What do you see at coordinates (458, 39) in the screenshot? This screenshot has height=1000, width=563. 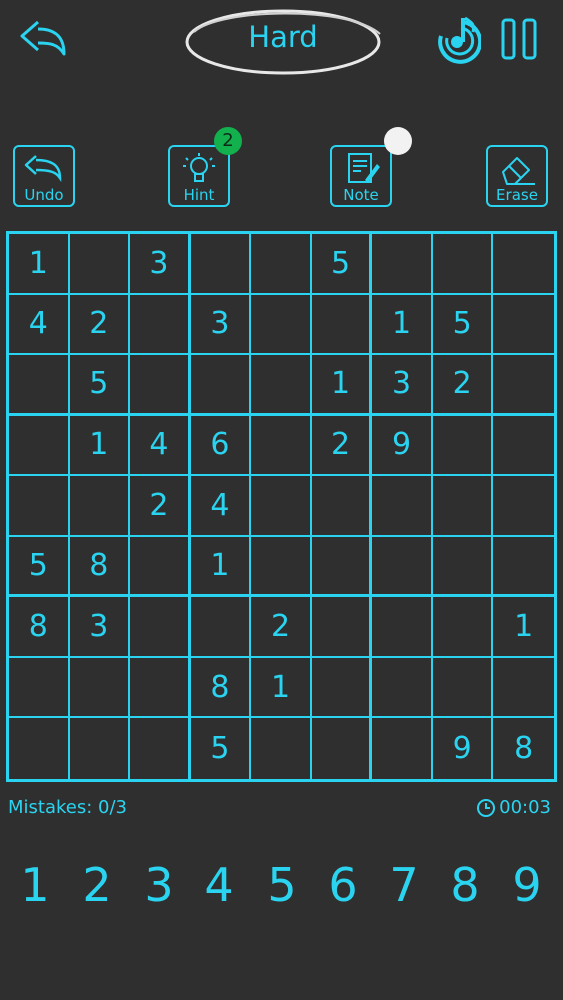 I see `music-button` at bounding box center [458, 39].